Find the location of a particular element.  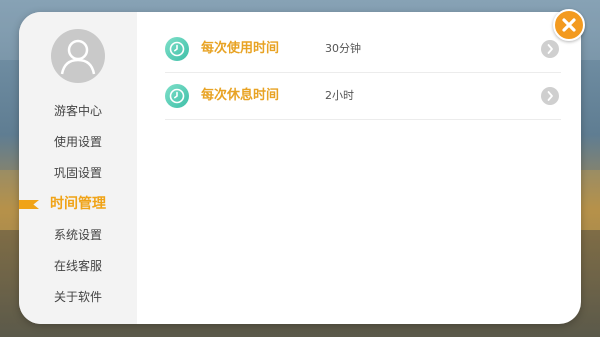

sidebar-menu: 游客中心 使用设置 巩固设置 时间管理 系统设置 在线客服 关于软件 is located at coordinates (78, 204).